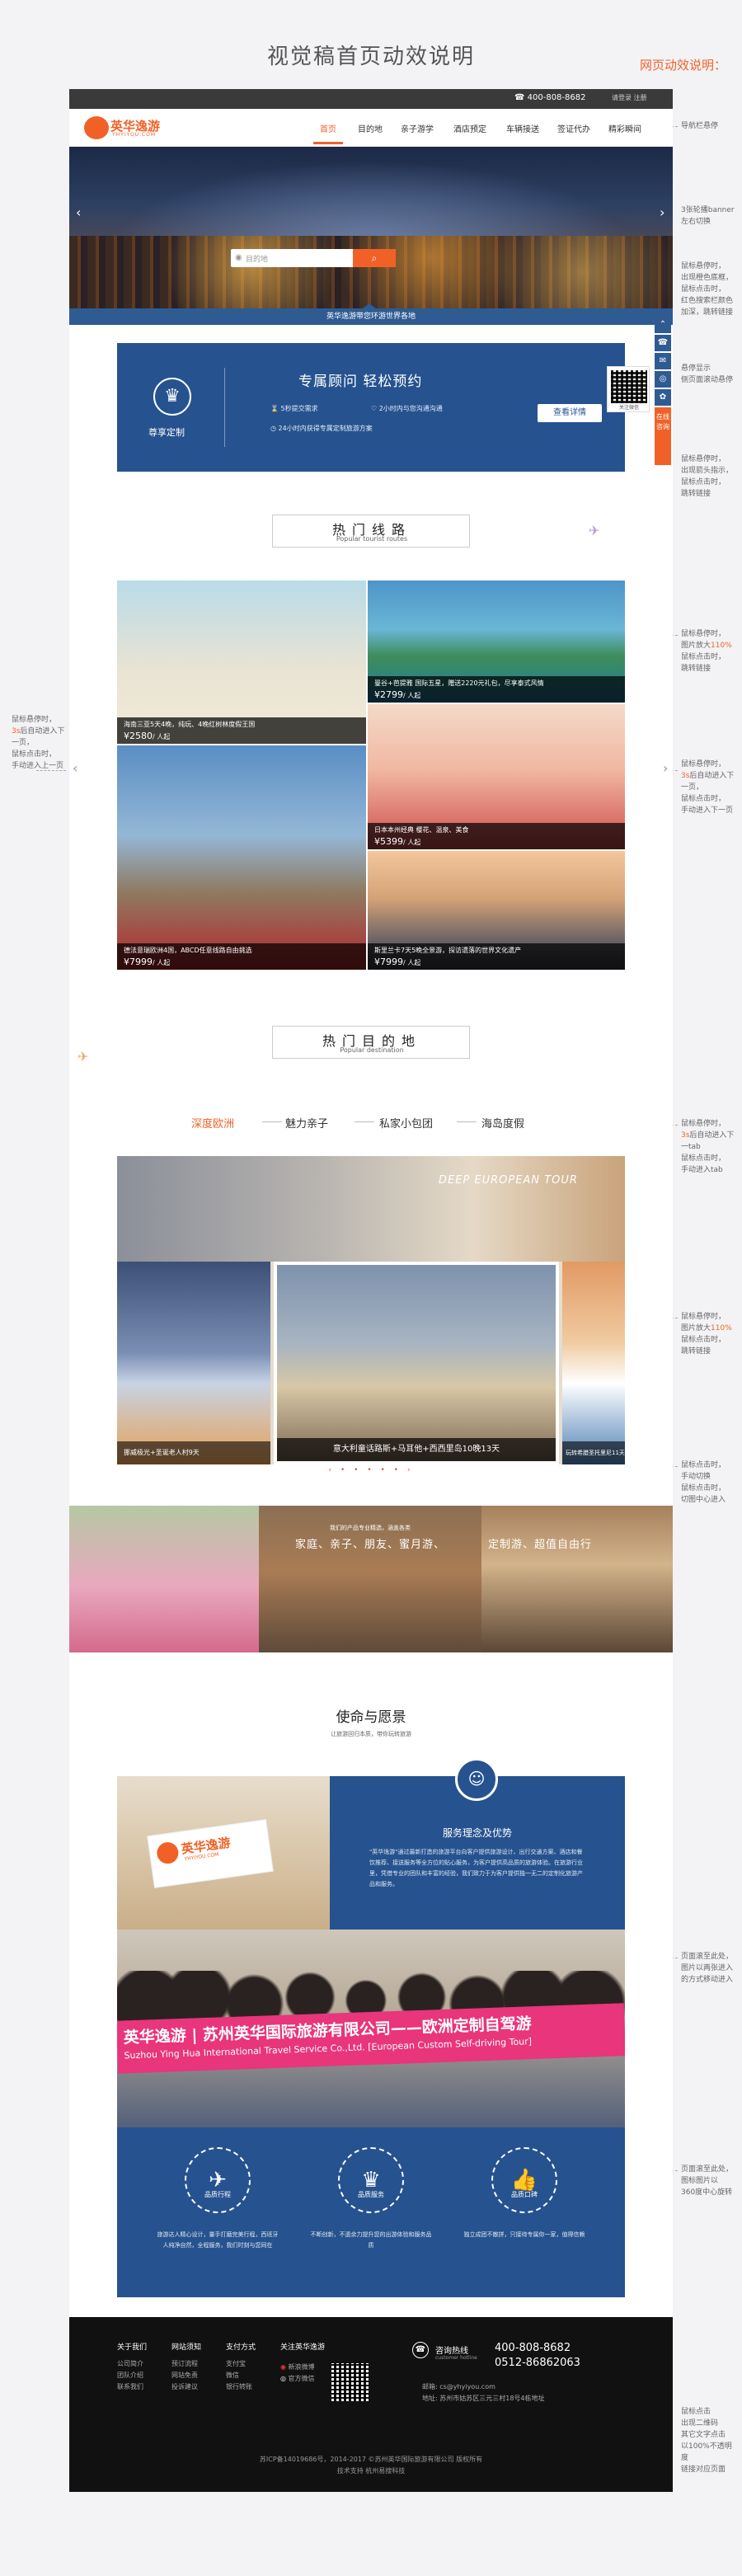 This screenshot has height=2576, width=742. I want to click on footer-link: 团队介绍, so click(142, 2375).